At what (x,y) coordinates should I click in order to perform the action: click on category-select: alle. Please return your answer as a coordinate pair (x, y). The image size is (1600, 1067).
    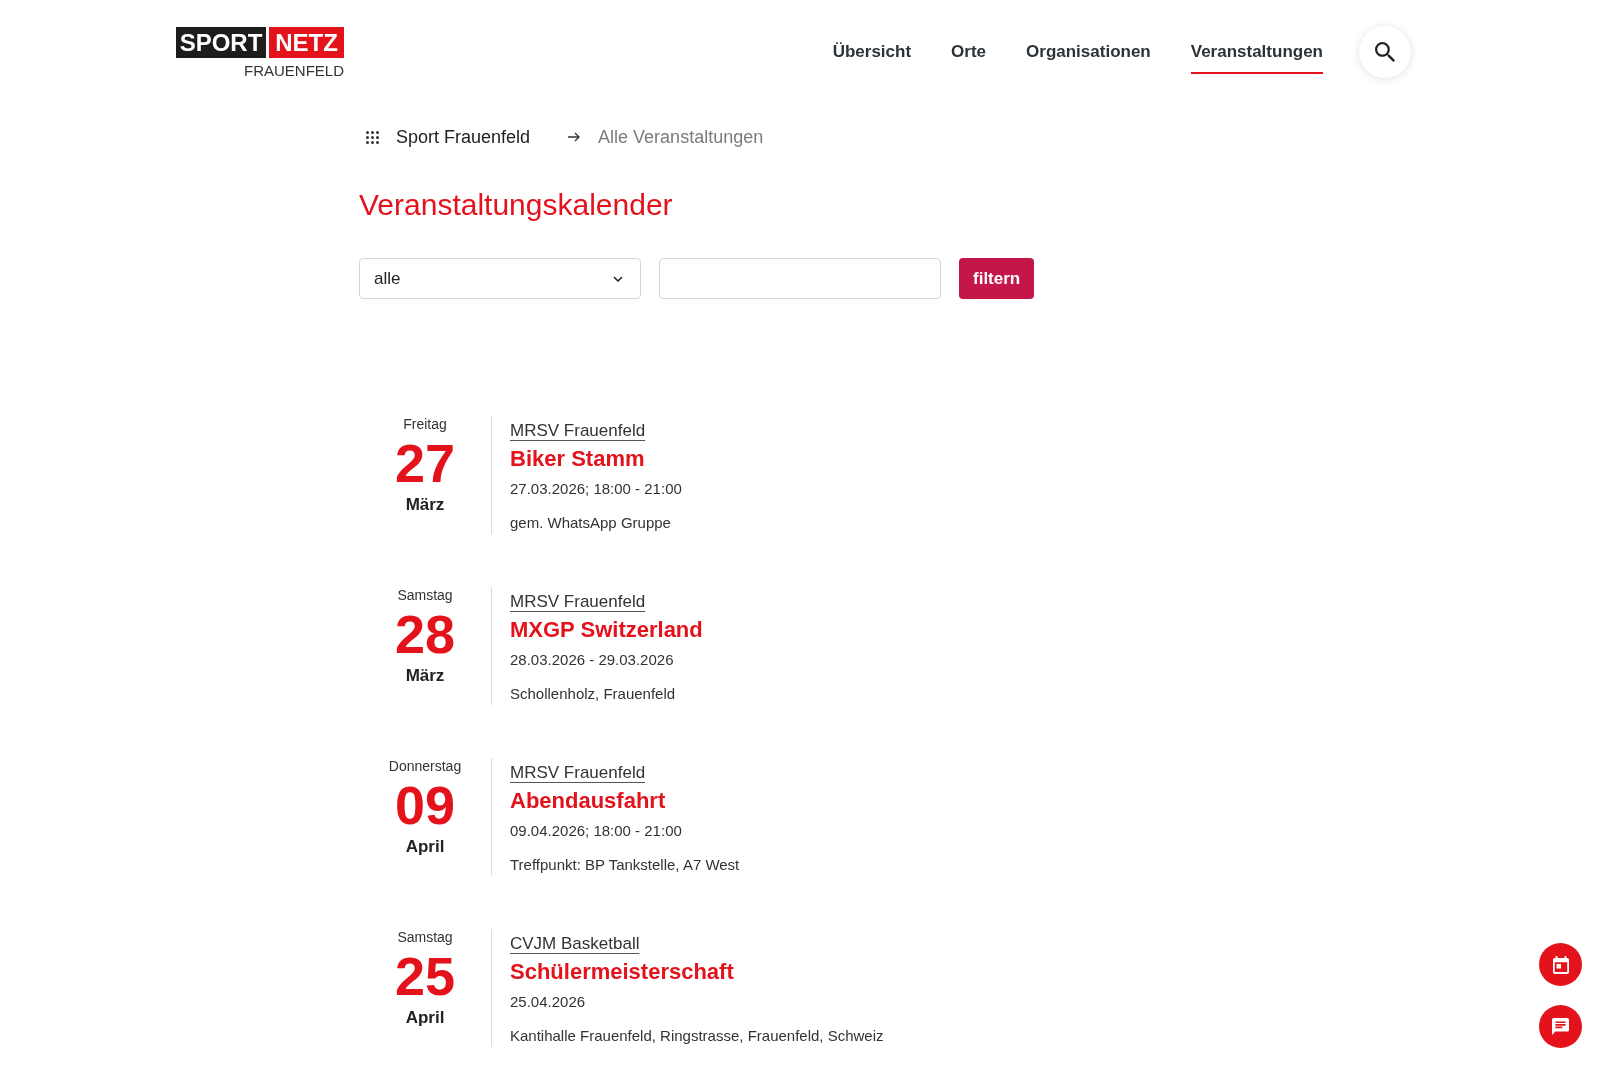
    Looking at the image, I should click on (500, 278).